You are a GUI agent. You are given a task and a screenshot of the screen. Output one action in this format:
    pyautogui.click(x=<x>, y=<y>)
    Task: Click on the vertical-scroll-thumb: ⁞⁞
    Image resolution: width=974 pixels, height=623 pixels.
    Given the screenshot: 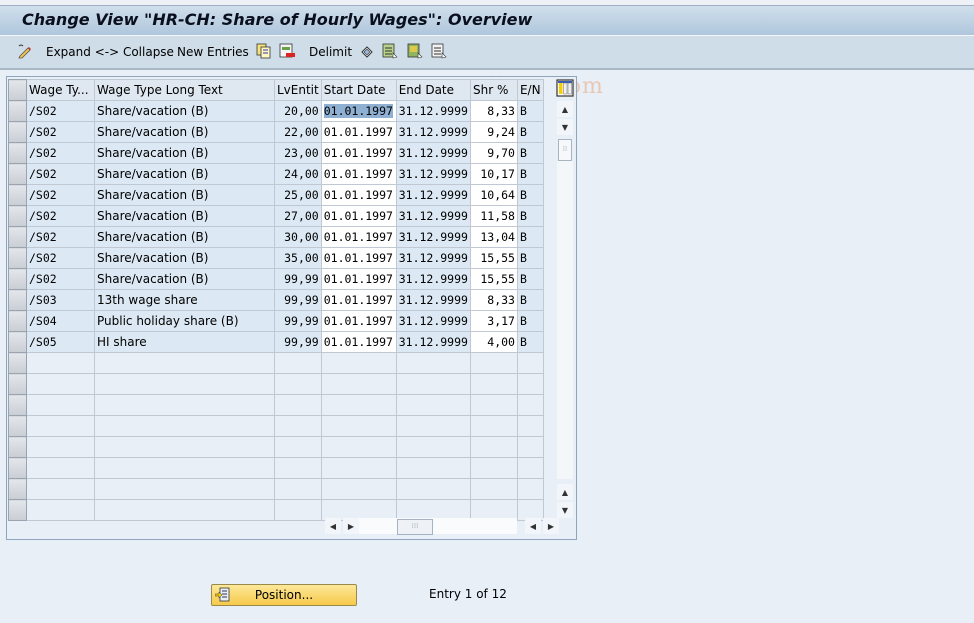 What is the action you would take?
    pyautogui.click(x=565, y=150)
    